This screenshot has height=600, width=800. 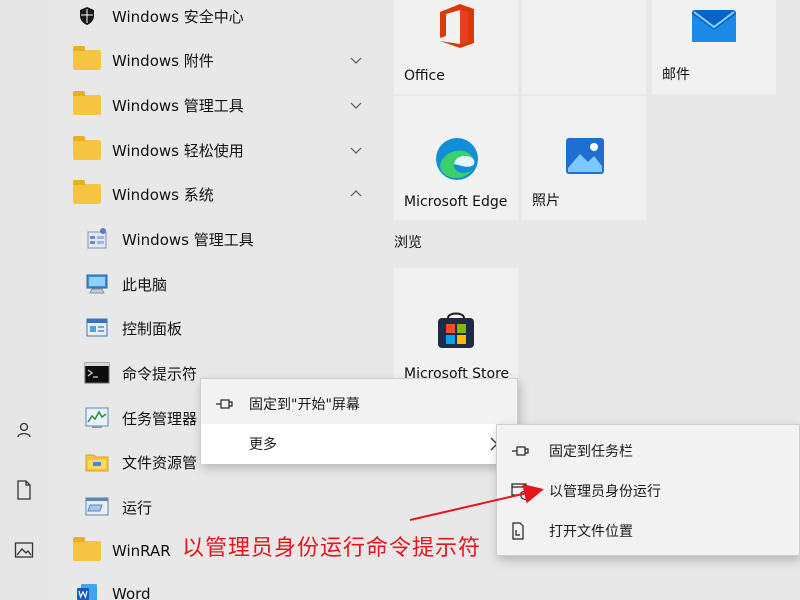 I want to click on tile-label: Microsoft Edge, so click(x=456, y=202).